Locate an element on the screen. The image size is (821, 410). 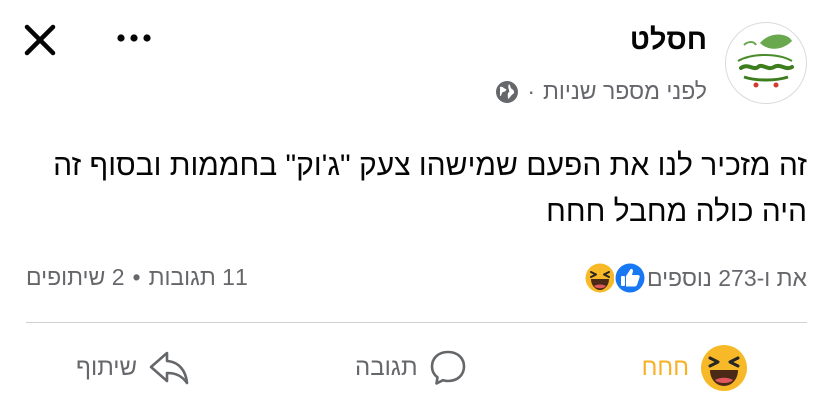
reactions-summary: את ו-273 נוספים is located at coordinates (689, 278).